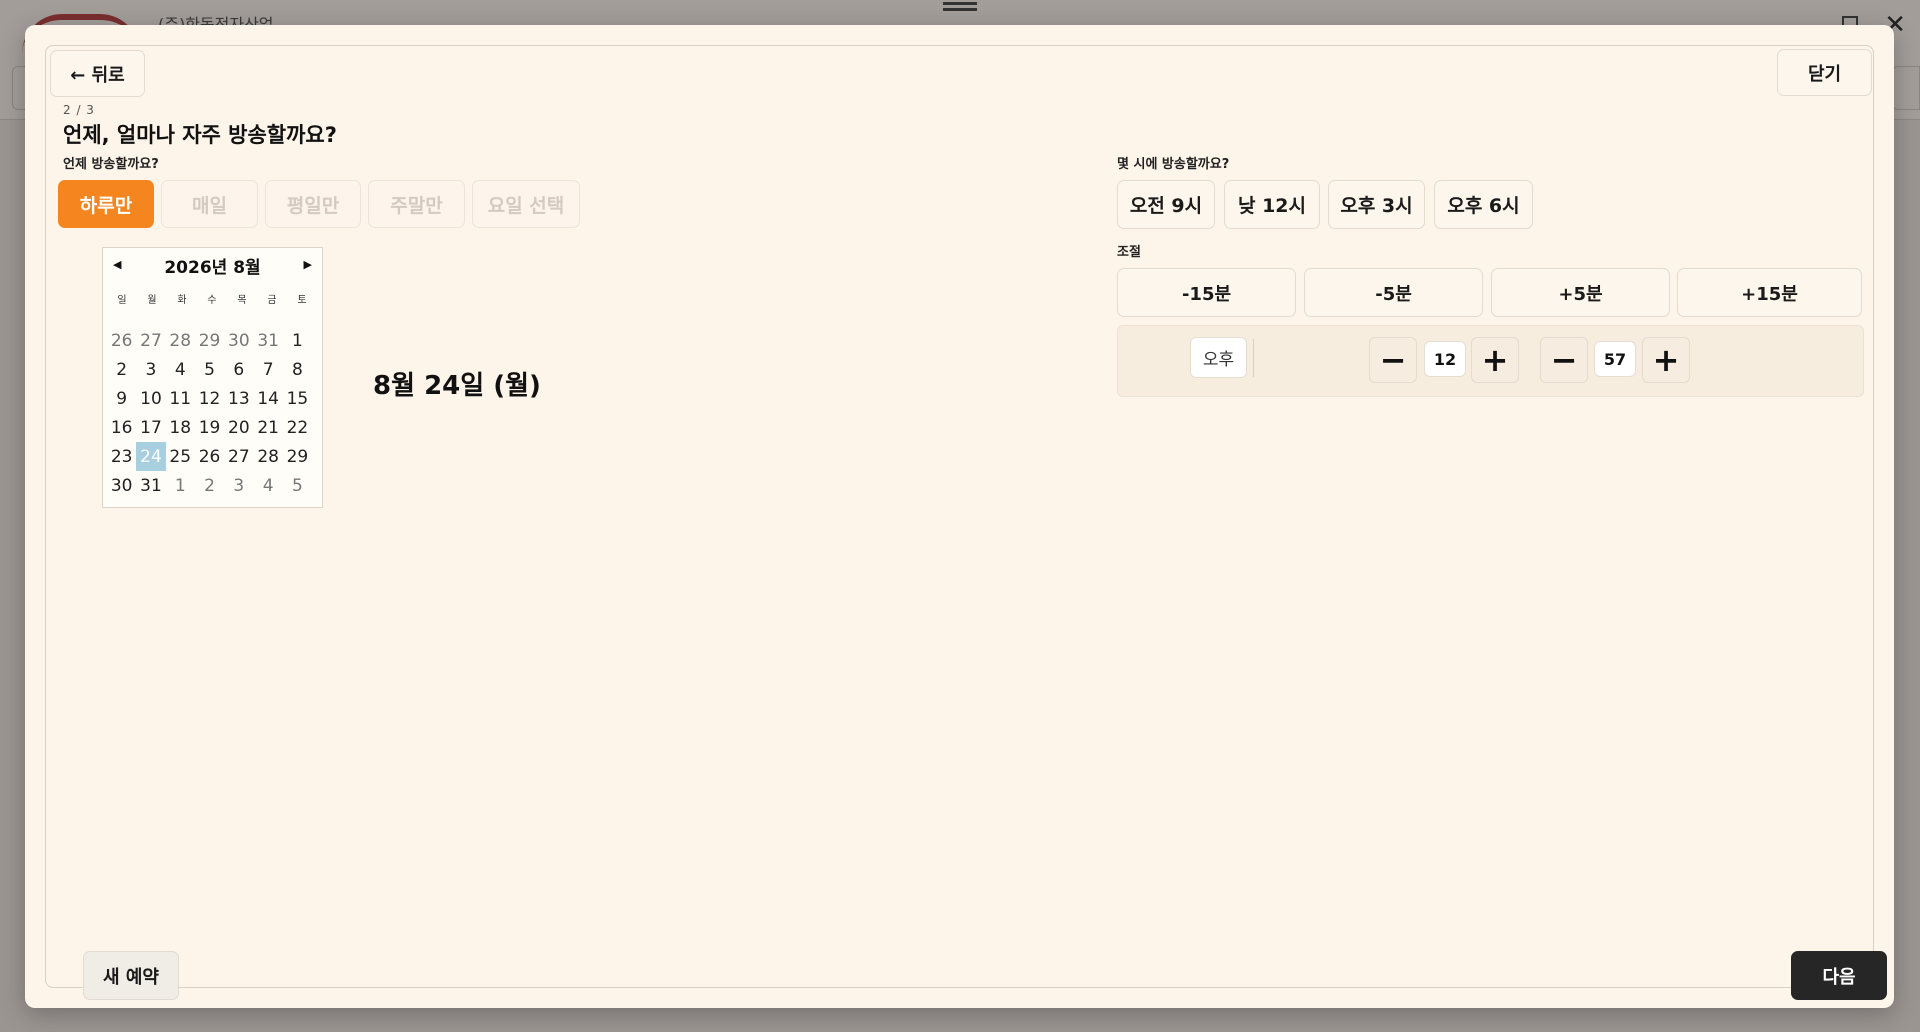  Describe the element at coordinates (180, 485) in the screenshot. I see `calendar-day-other-month: 1` at that location.